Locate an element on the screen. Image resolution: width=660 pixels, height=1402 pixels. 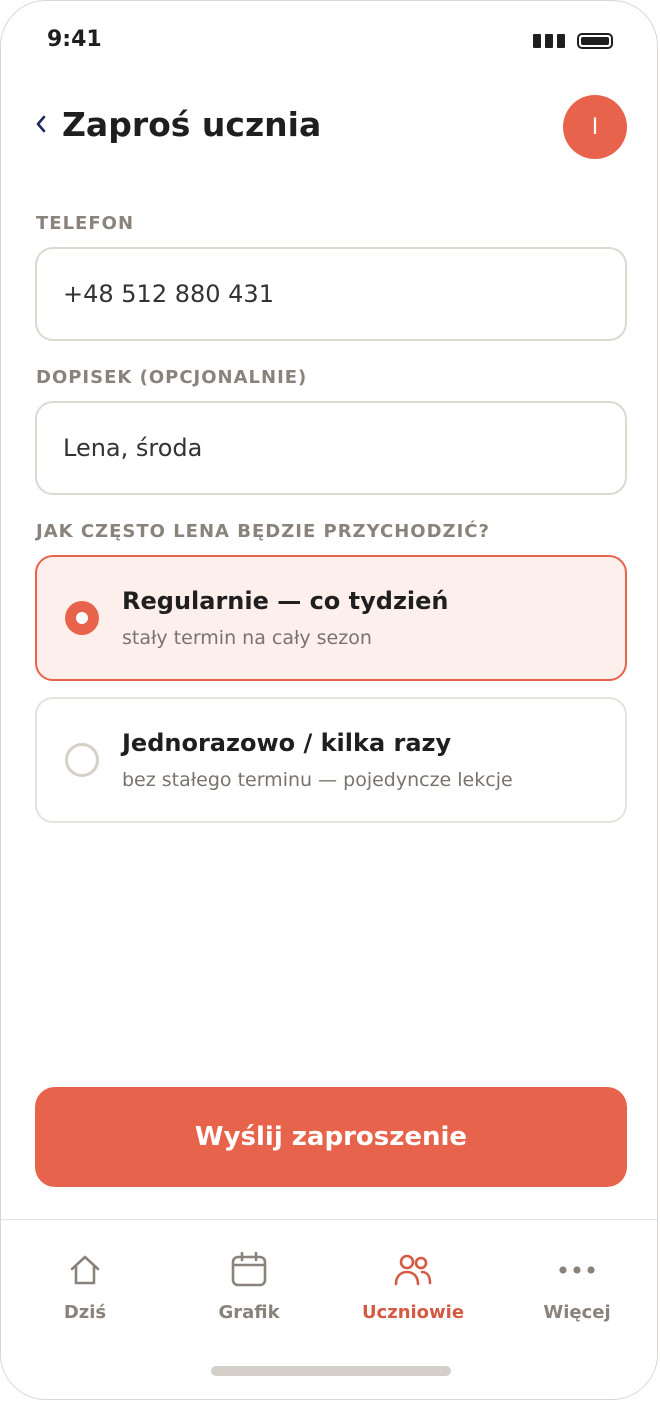
users-icon is located at coordinates (413, 1270).